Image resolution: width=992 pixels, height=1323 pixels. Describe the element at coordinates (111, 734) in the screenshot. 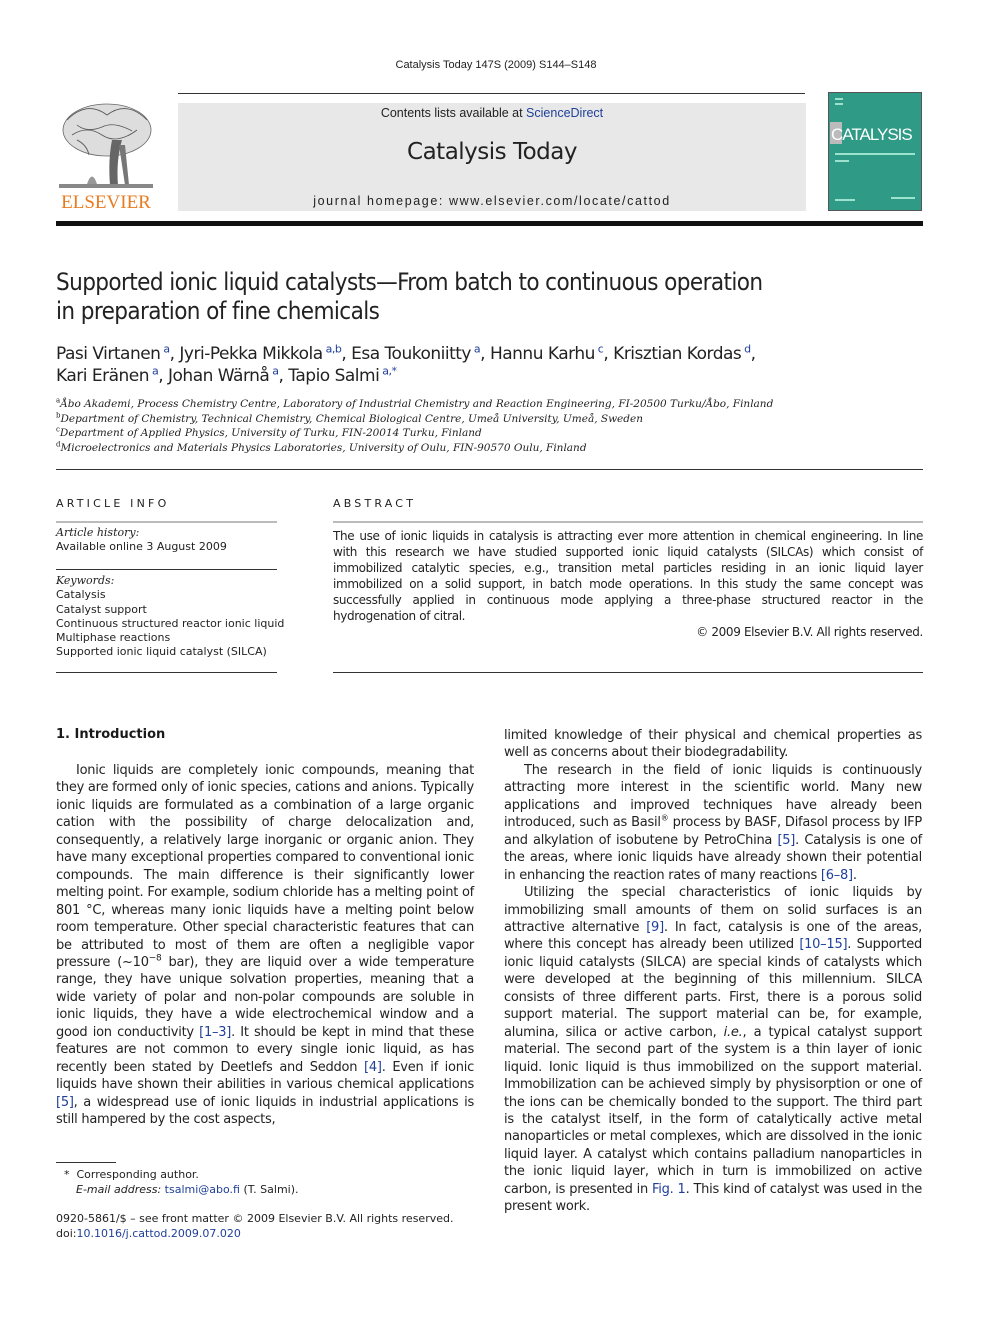

I see `section-heading-introduction: 1. Introduction` at that location.